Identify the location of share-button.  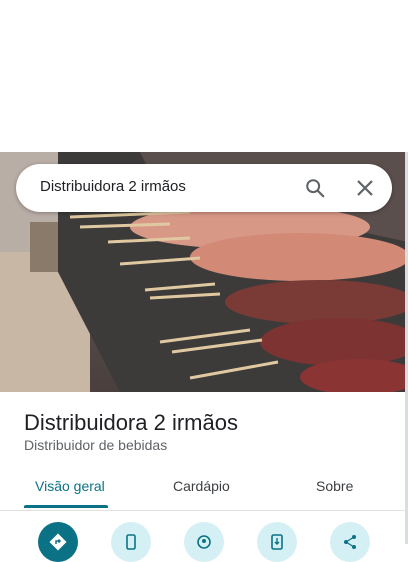
(350, 542).